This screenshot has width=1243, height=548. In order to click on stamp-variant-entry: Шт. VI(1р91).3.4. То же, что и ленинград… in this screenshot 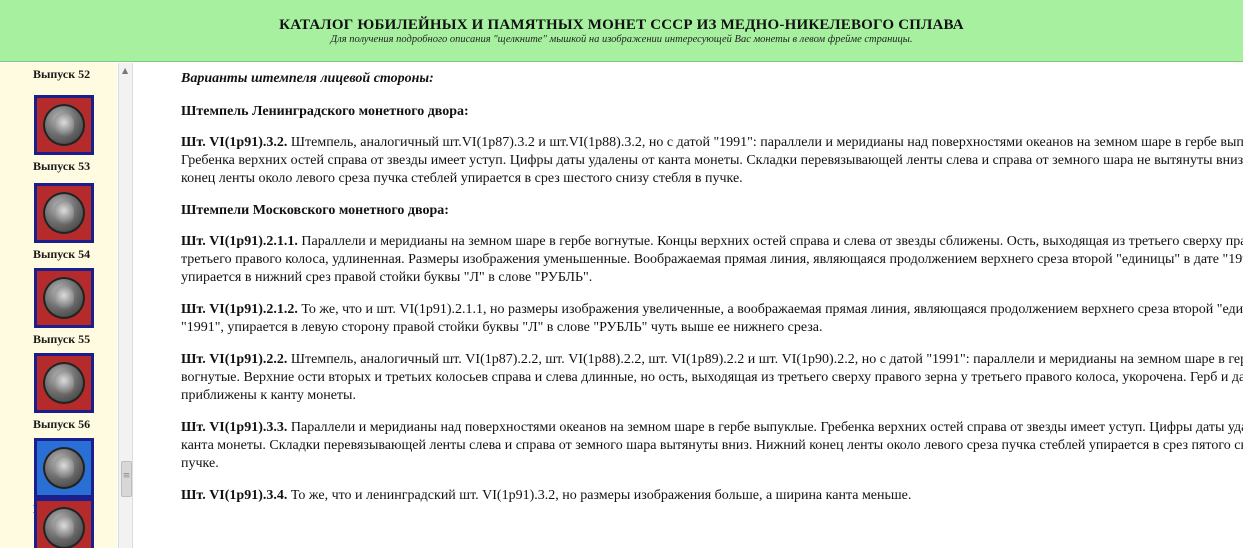, I will do `click(712, 496)`.